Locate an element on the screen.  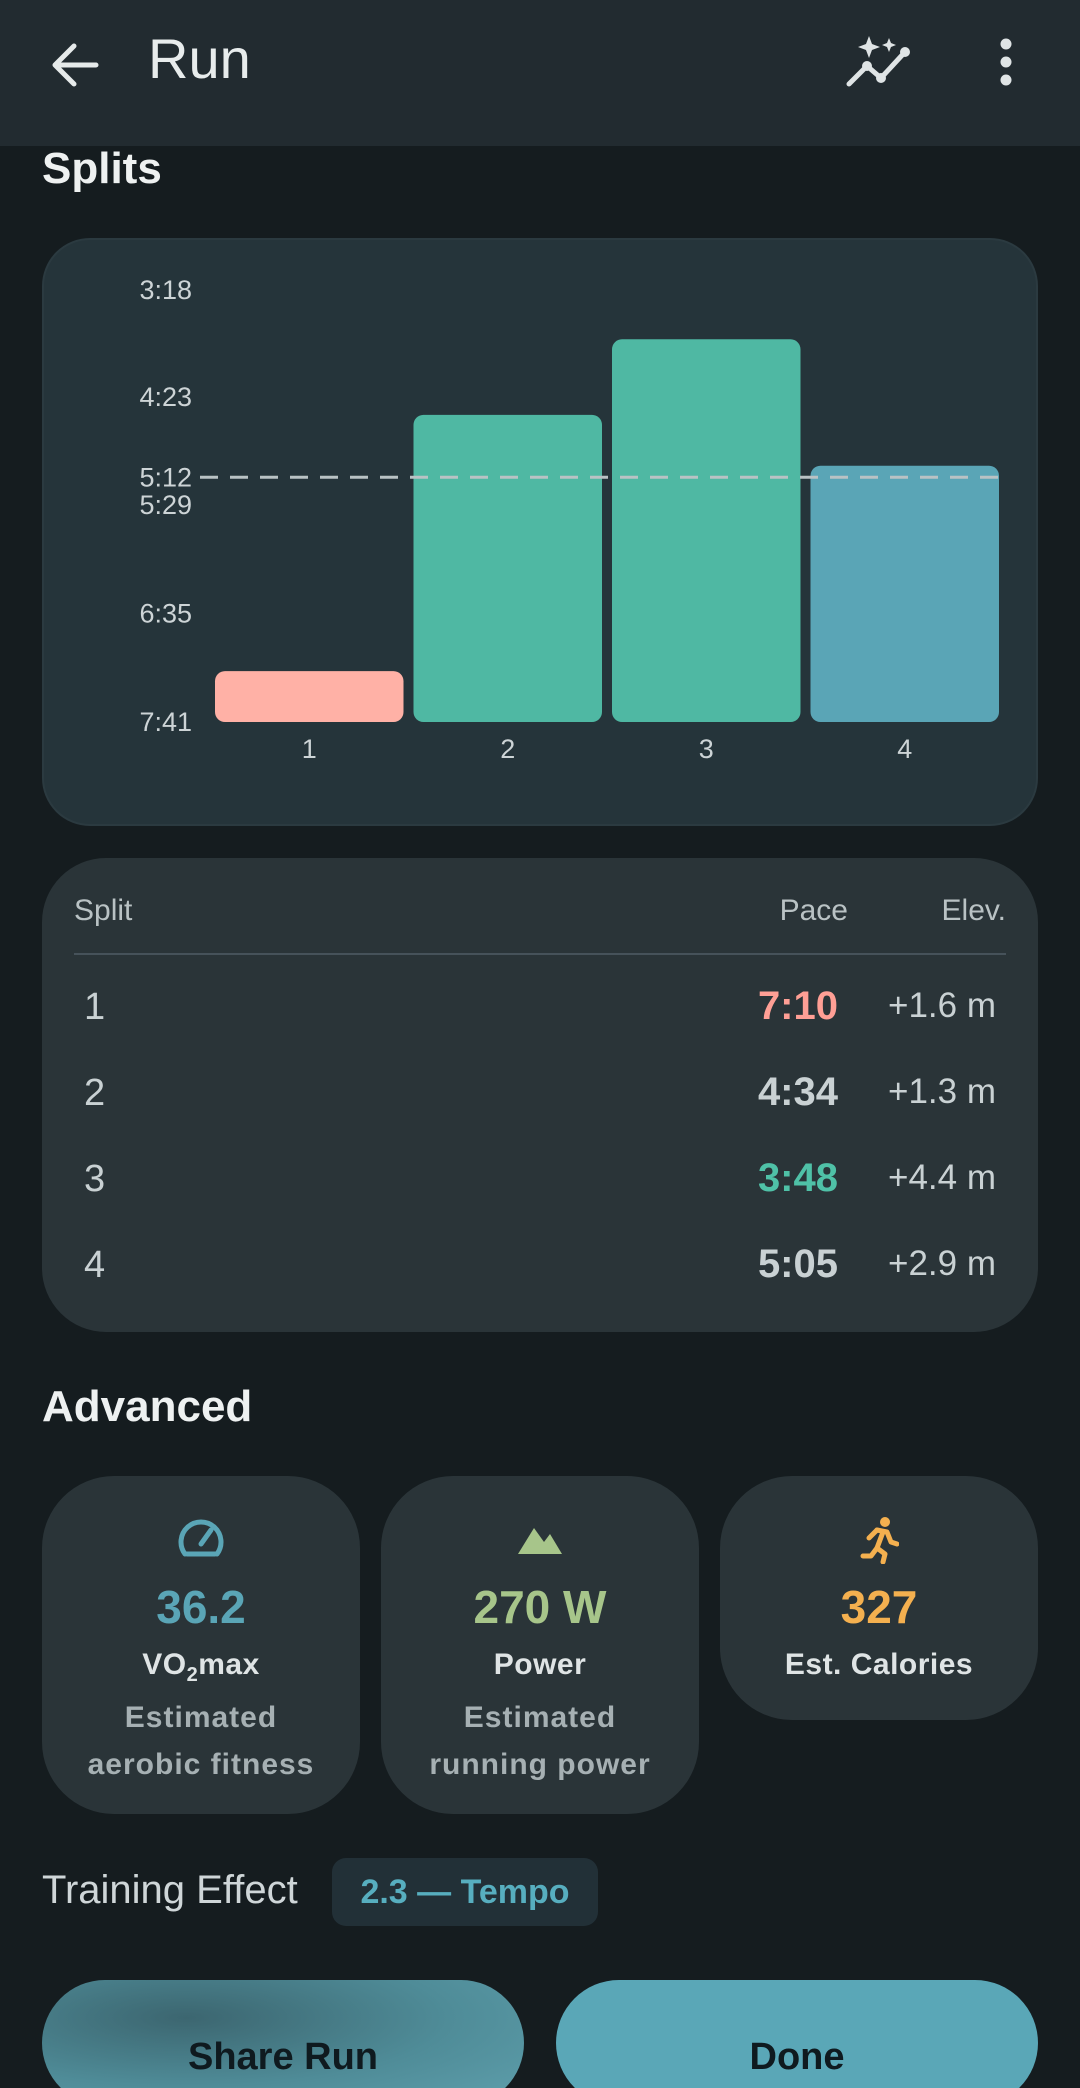
header-split: Split is located at coordinates (103, 910).